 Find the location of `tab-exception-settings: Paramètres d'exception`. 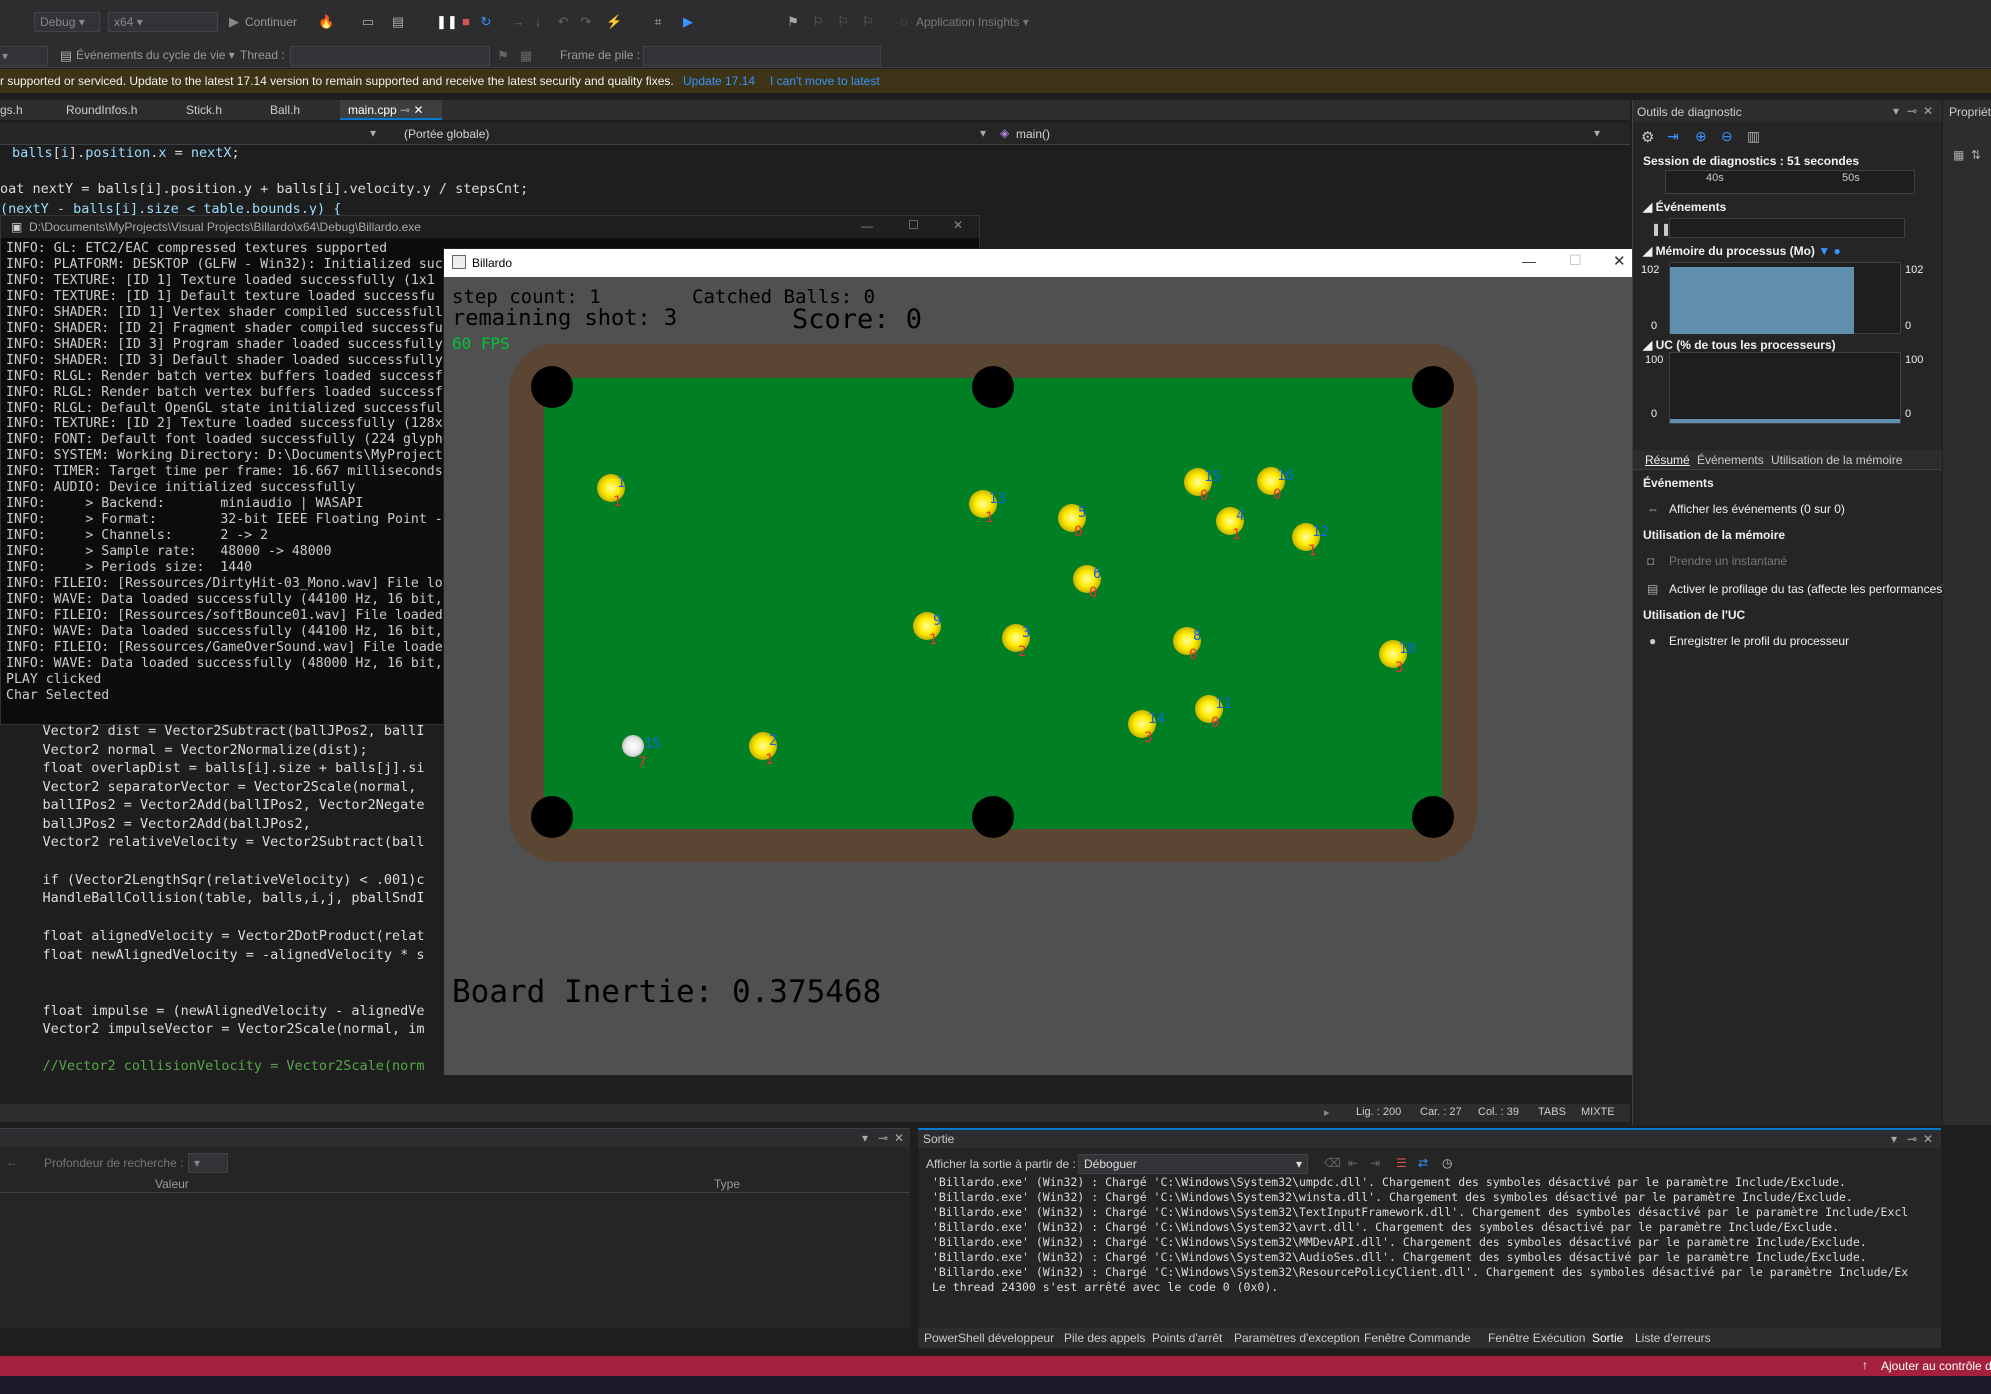

tab-exception-settings: Paramètres d'exception is located at coordinates (1297, 1338).